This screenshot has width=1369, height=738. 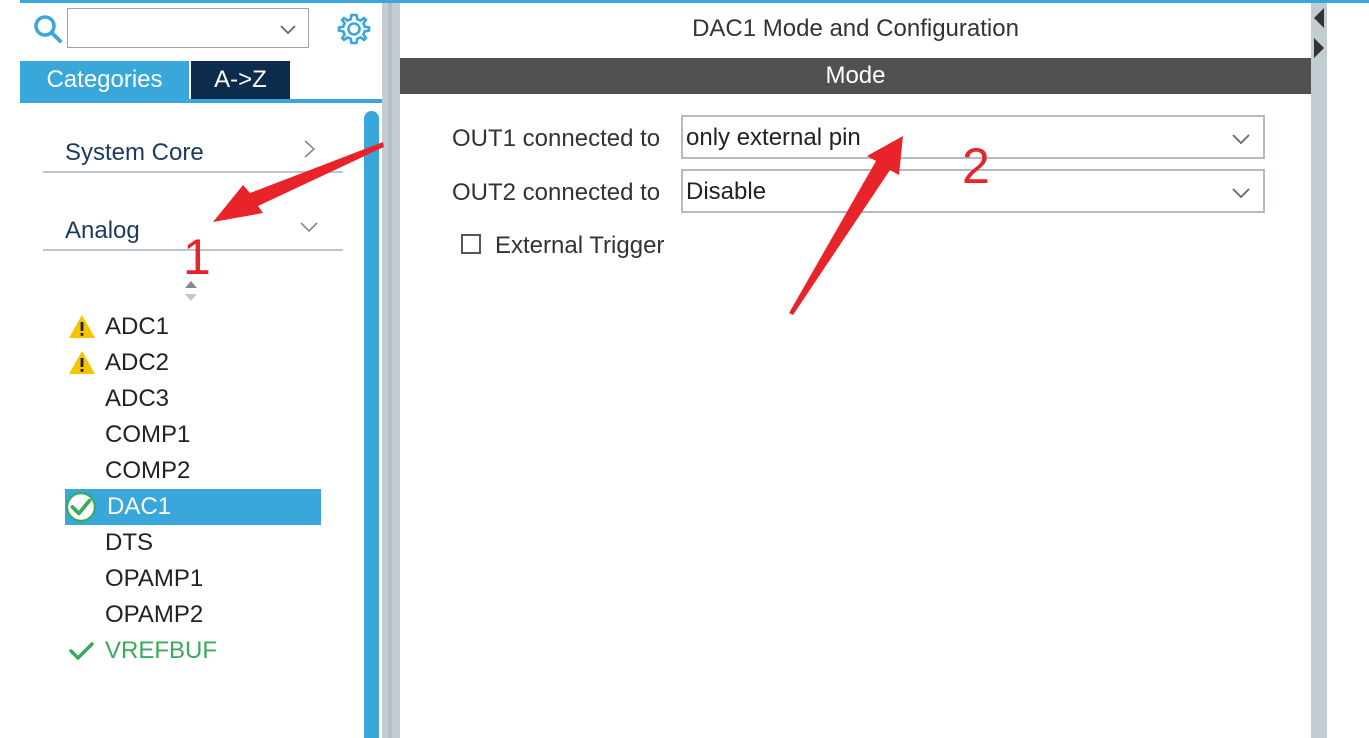 I want to click on item-label: OPAMP1, so click(x=154, y=578).